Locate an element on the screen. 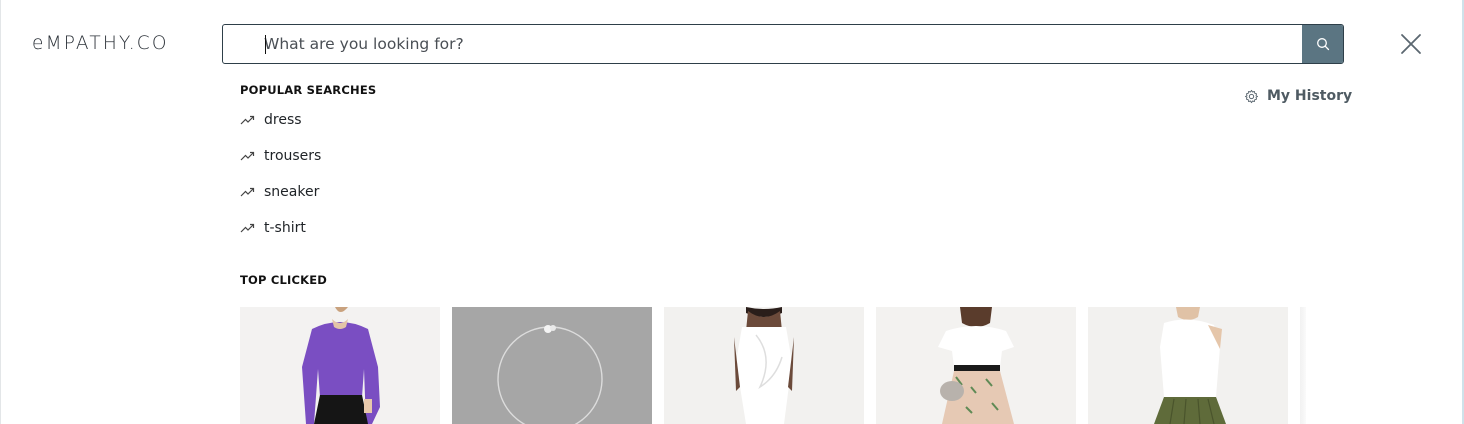 The height and width of the screenshot is (424, 1464). product-image-white-top-olive-skirt is located at coordinates (1188, 365).